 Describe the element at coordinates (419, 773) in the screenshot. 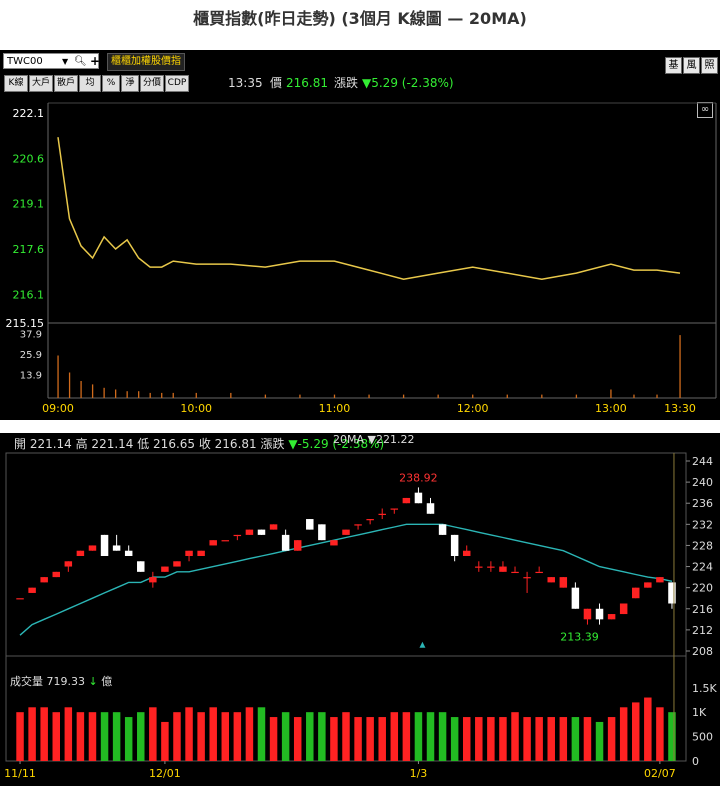

I see `date-tick-label: 1/3` at that location.